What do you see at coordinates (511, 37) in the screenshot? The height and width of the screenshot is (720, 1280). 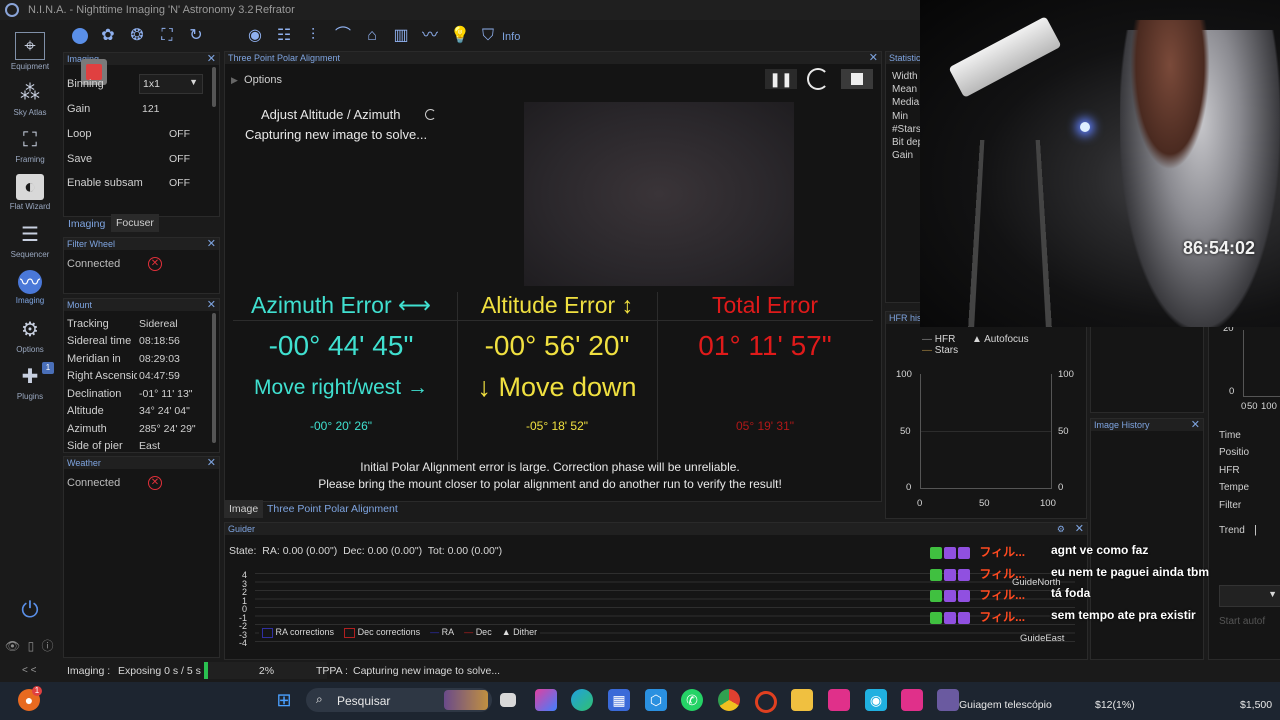 I see `info-label: Info` at bounding box center [511, 37].